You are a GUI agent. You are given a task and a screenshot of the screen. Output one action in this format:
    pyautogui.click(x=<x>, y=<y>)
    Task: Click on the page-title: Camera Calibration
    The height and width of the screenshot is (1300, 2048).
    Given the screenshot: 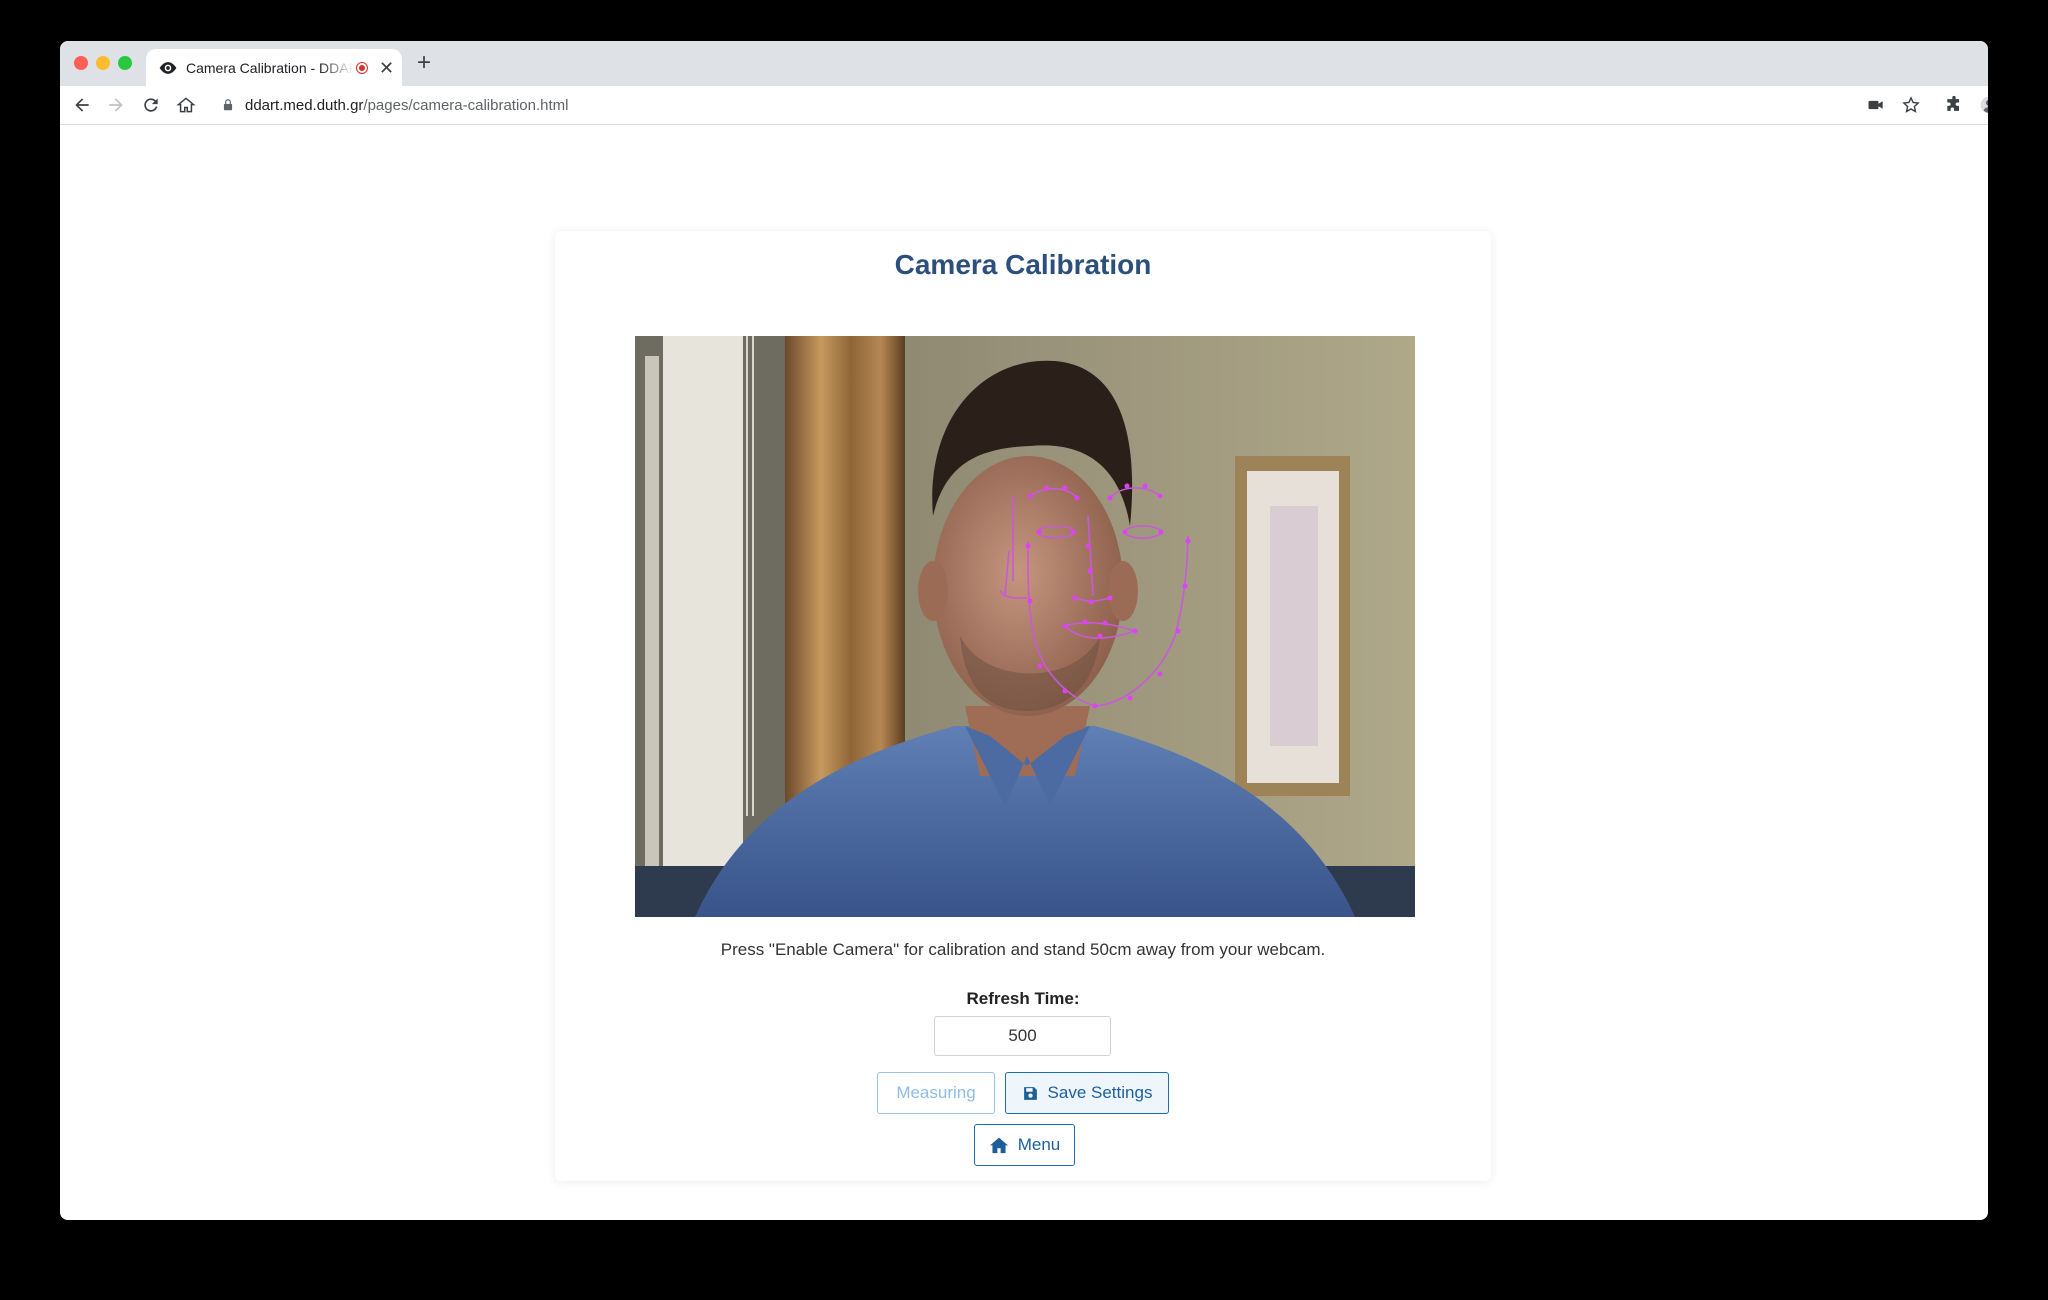 What is the action you would take?
    pyautogui.click(x=1023, y=264)
    